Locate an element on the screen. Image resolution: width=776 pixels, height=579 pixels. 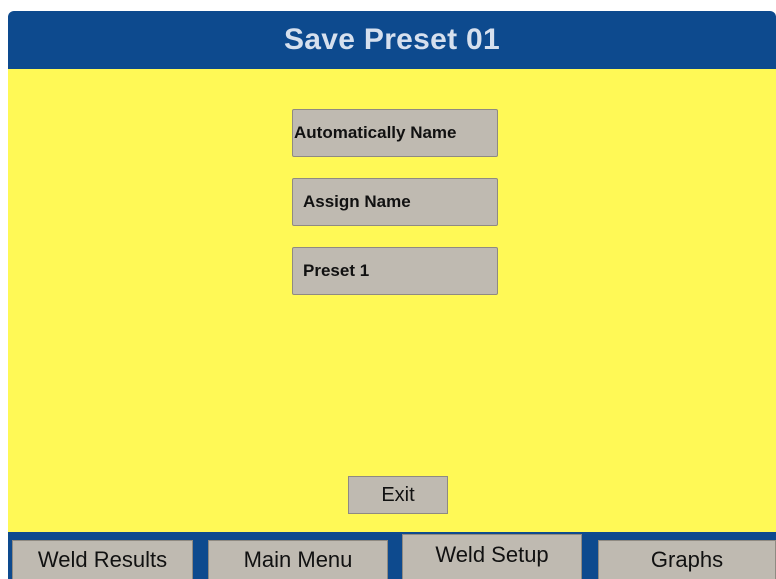
exit-button: Exit is located at coordinates (398, 495).